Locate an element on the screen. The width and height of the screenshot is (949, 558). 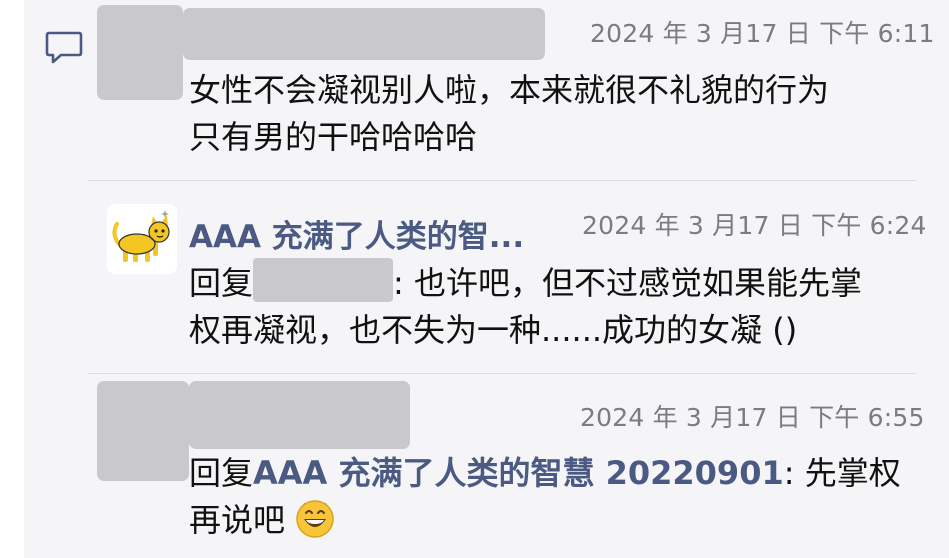
comment-line: 回复AAA 充满了人类的智慧 20220901: 先掌权 is located at coordinates (545, 473).